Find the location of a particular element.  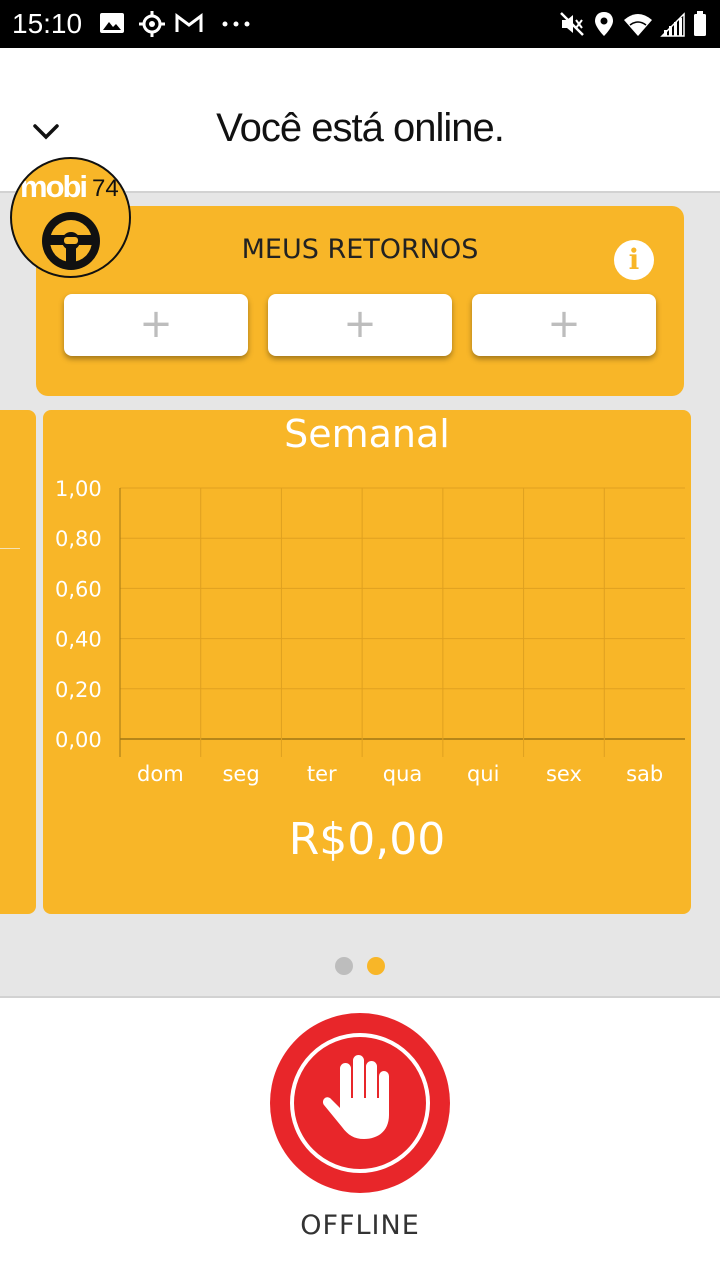

y-tick-label: 0,80 is located at coordinates (78, 539).